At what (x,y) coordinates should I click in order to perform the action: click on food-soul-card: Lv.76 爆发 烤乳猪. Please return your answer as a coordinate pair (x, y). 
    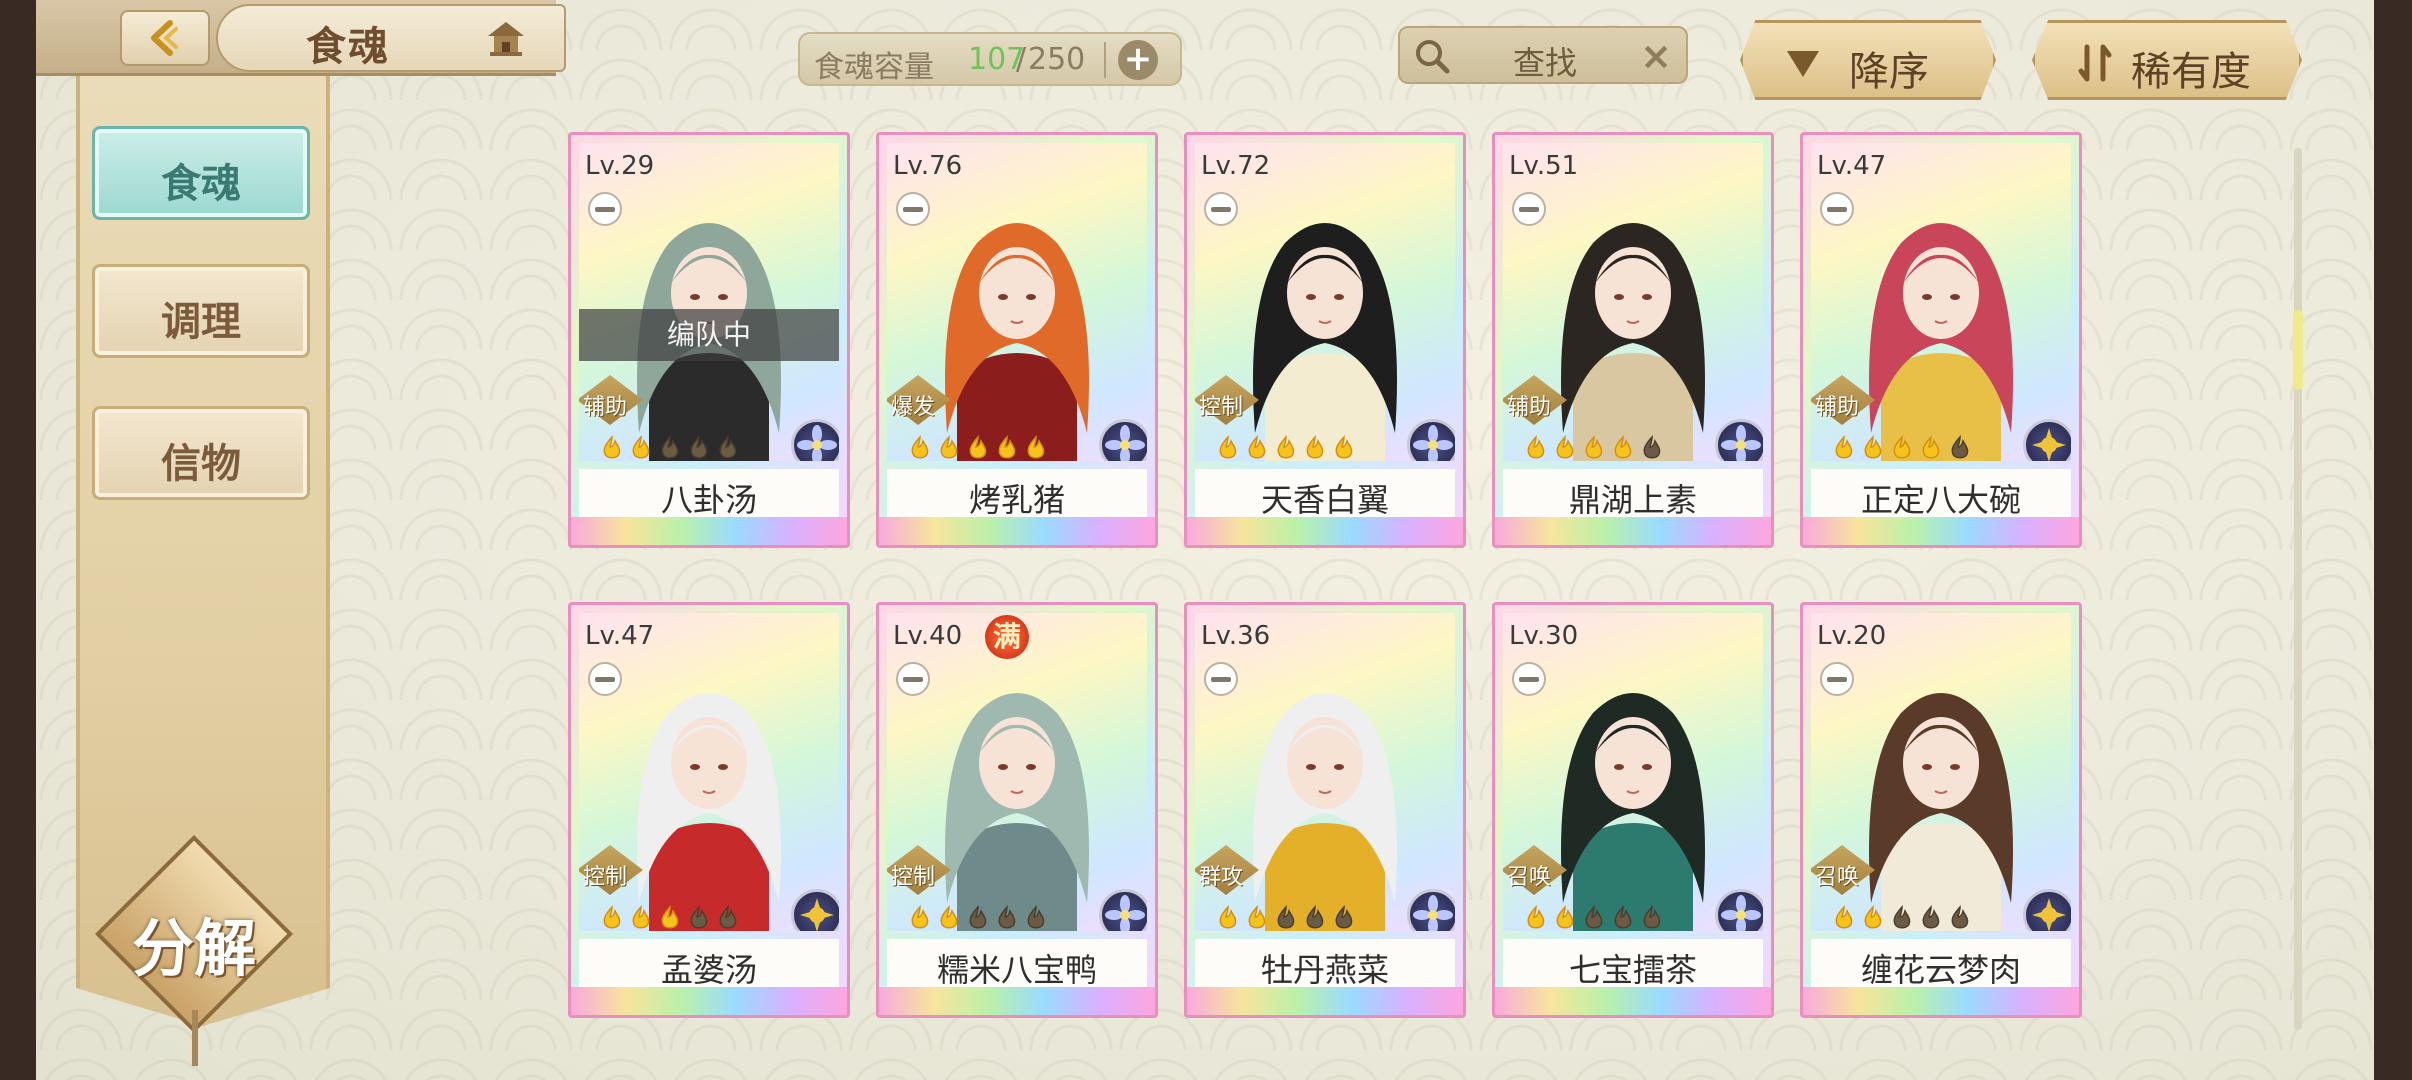
    Looking at the image, I should click on (1017, 340).